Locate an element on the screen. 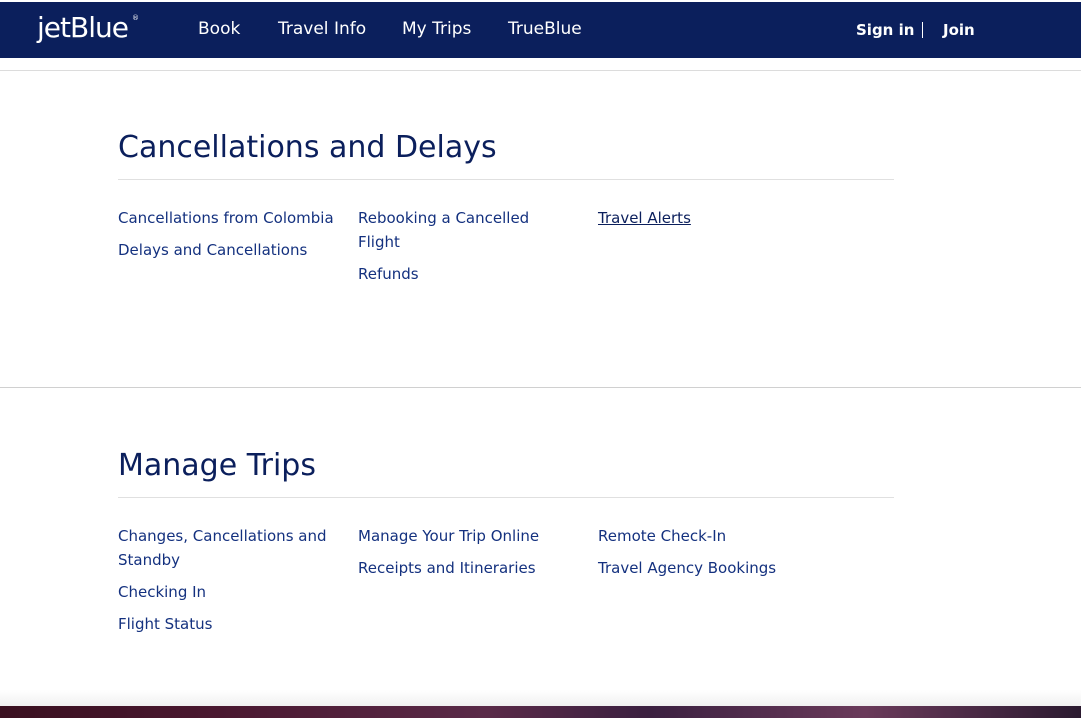 This screenshot has width=1081, height=718. link-changes-cancellations-standby: Changes, Cancellations and Standby is located at coordinates (230, 548).